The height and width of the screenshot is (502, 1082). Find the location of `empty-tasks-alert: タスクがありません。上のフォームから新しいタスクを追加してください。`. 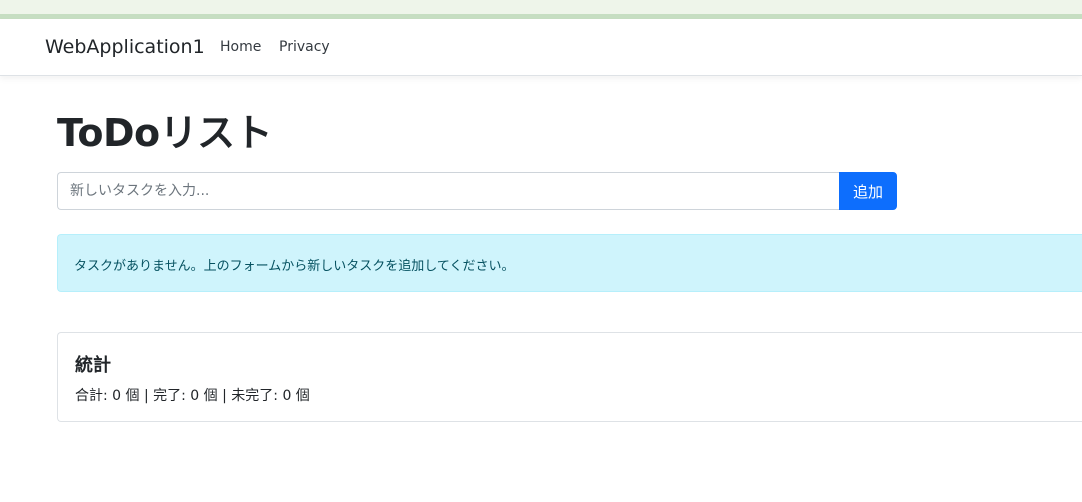

empty-tasks-alert: タスクがありません。上のフォームから新しいタスクを追加してください。 is located at coordinates (569, 263).